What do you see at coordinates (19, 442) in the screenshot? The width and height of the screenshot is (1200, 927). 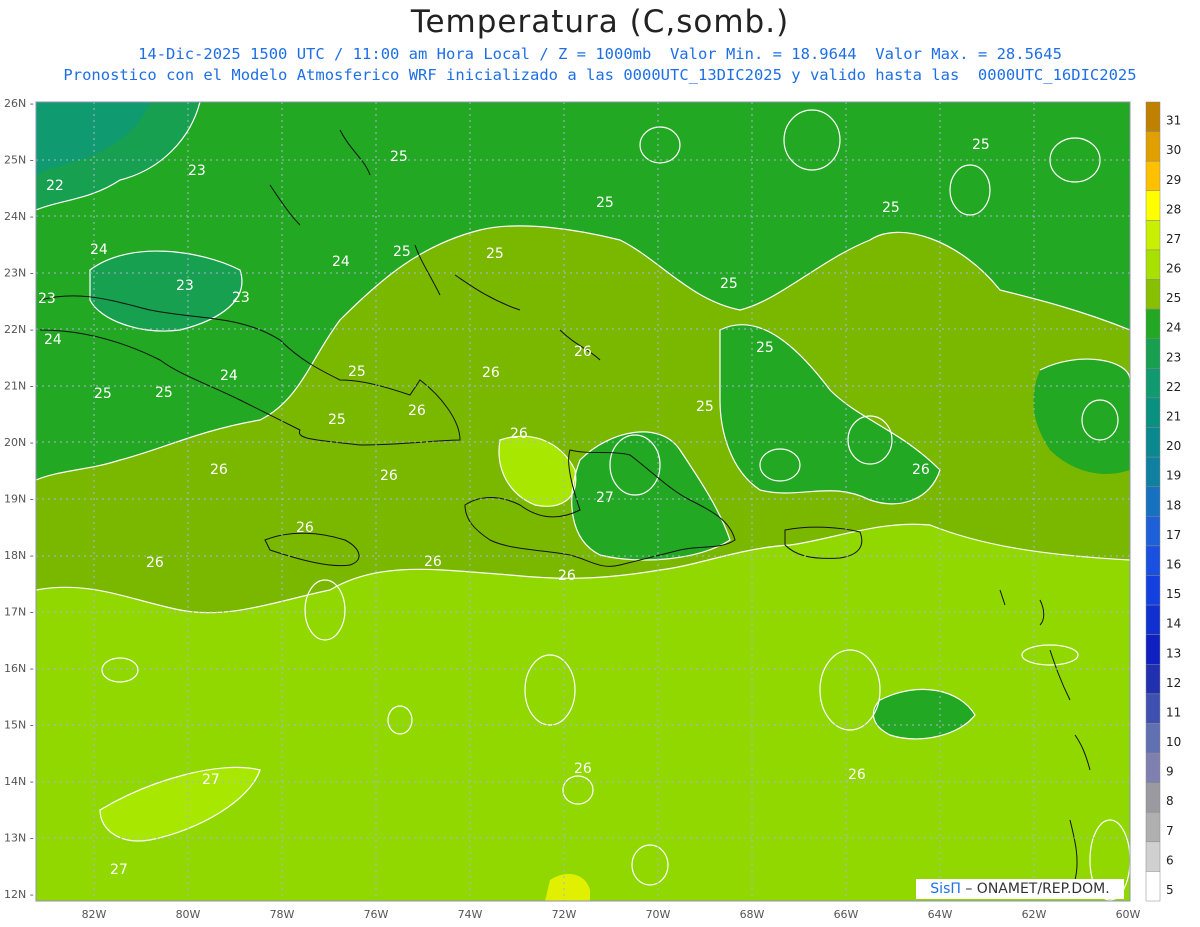 I see `latitude-label: 20N -` at bounding box center [19, 442].